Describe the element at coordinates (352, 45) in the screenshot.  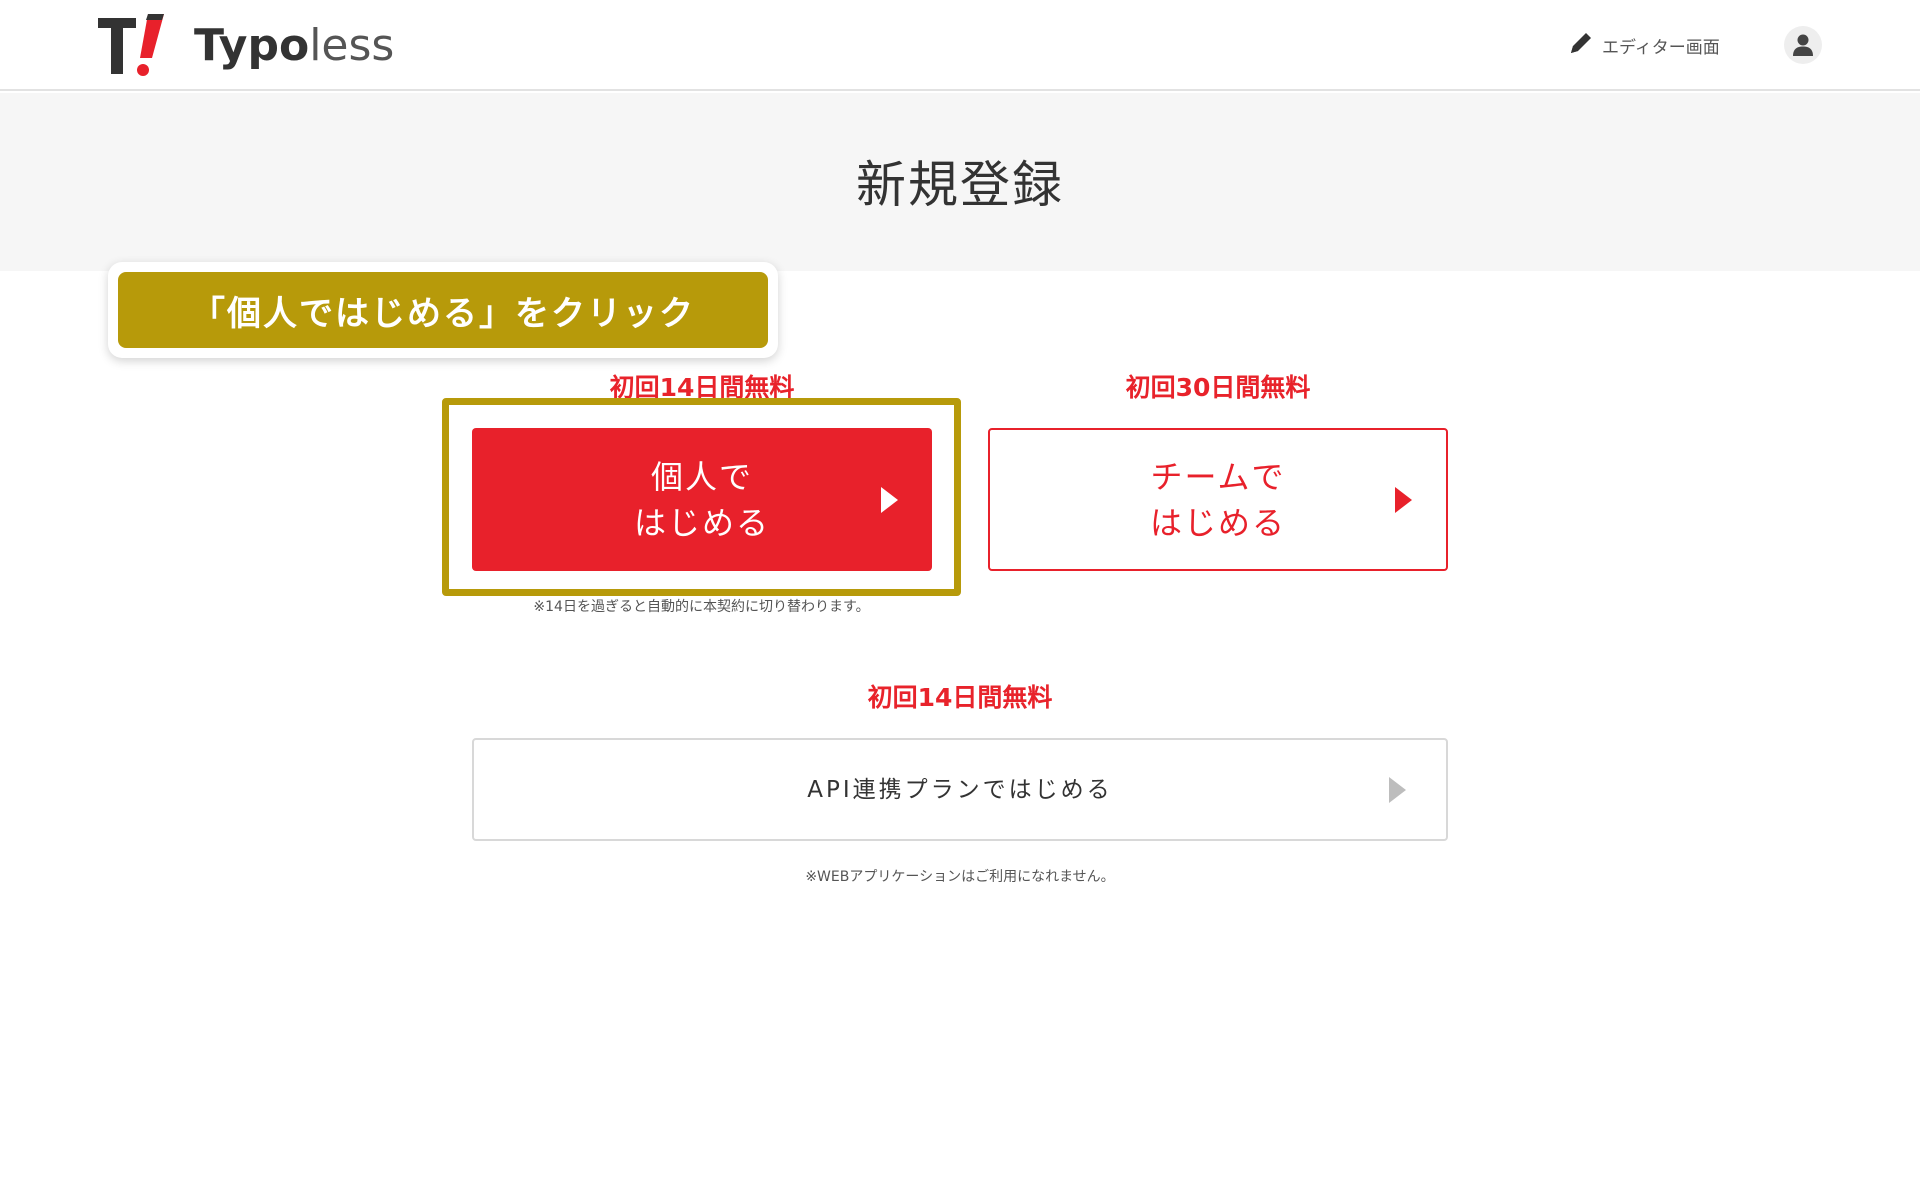
I see `logo-text-light: less` at that location.